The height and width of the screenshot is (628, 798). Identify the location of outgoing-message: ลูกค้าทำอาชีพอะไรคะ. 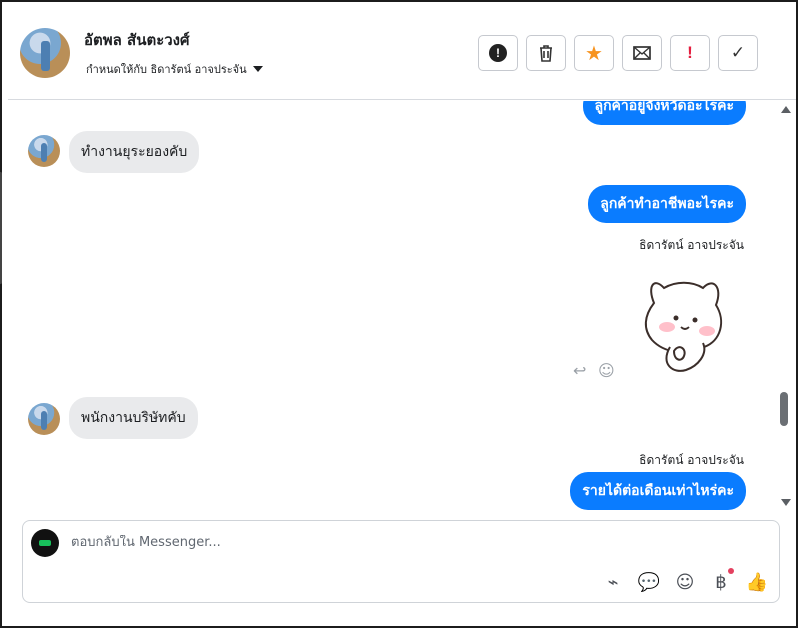
(667, 204).